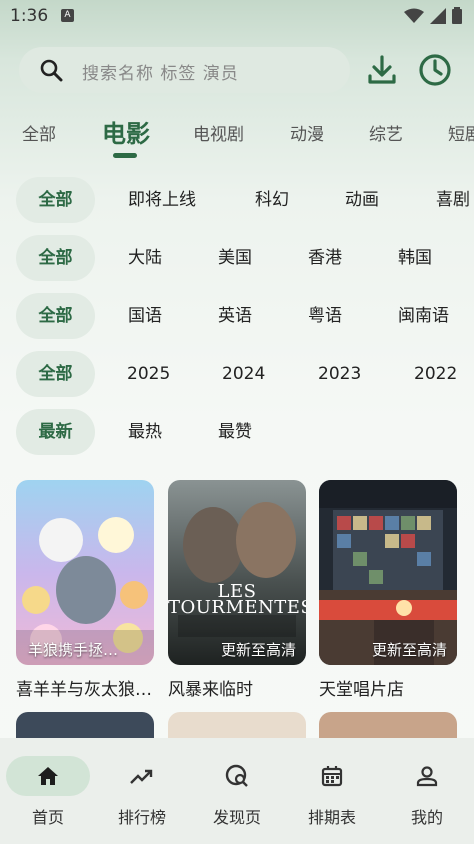 The width and height of the screenshot is (474, 844). Describe the element at coordinates (427, 776) in the screenshot. I see `person-icon` at that location.